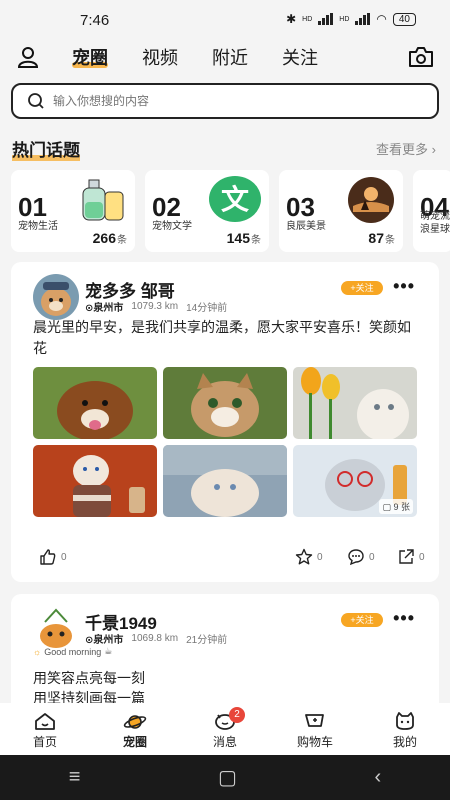  I want to click on star-icon, so click(304, 556).